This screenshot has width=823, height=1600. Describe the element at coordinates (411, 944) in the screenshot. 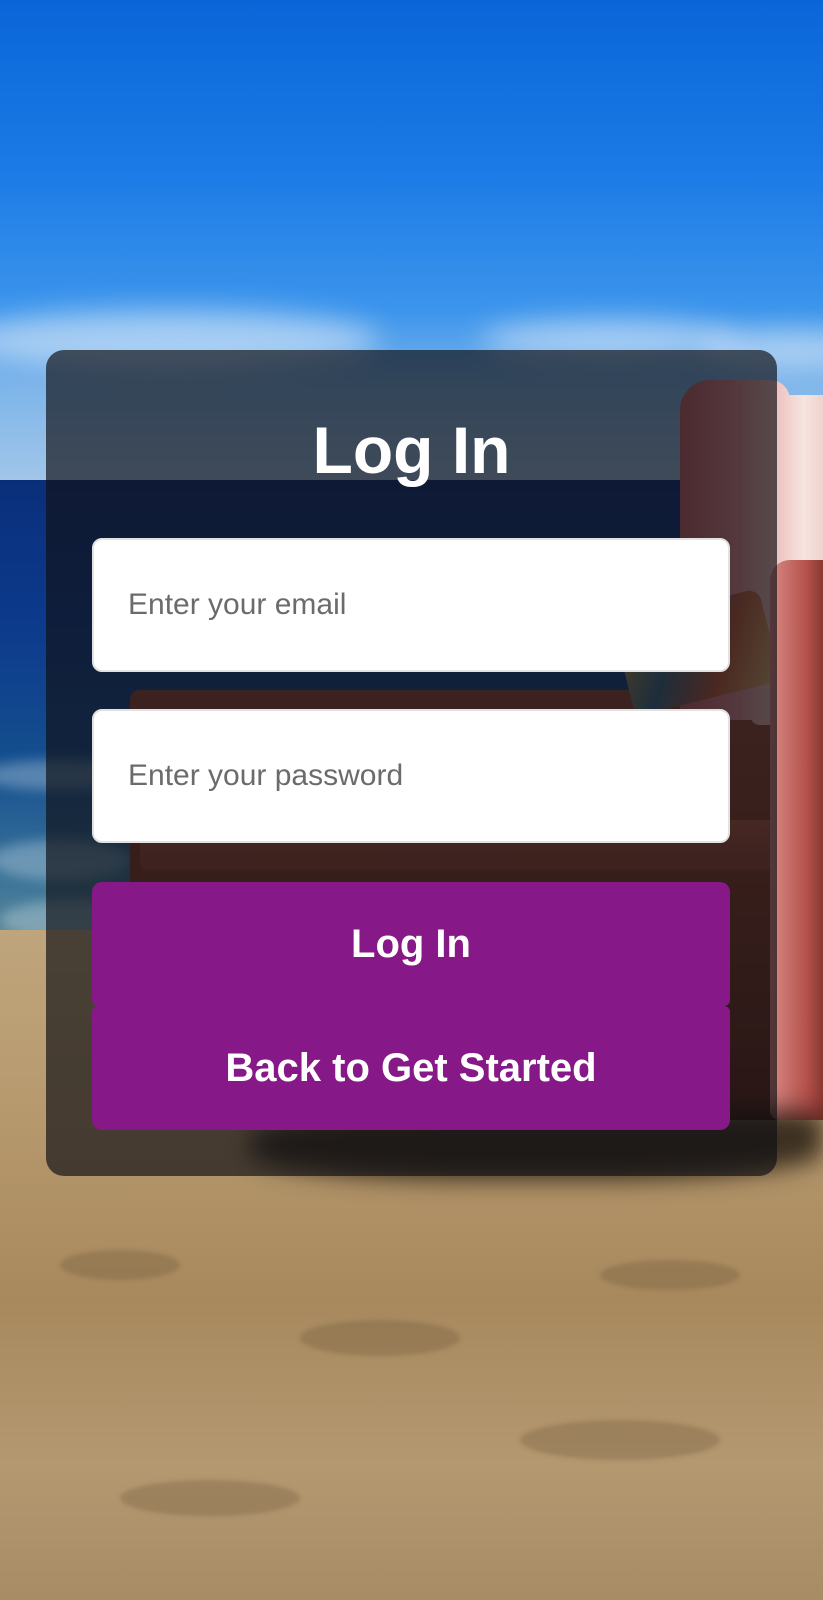

I see `login-button: Log In` at that location.